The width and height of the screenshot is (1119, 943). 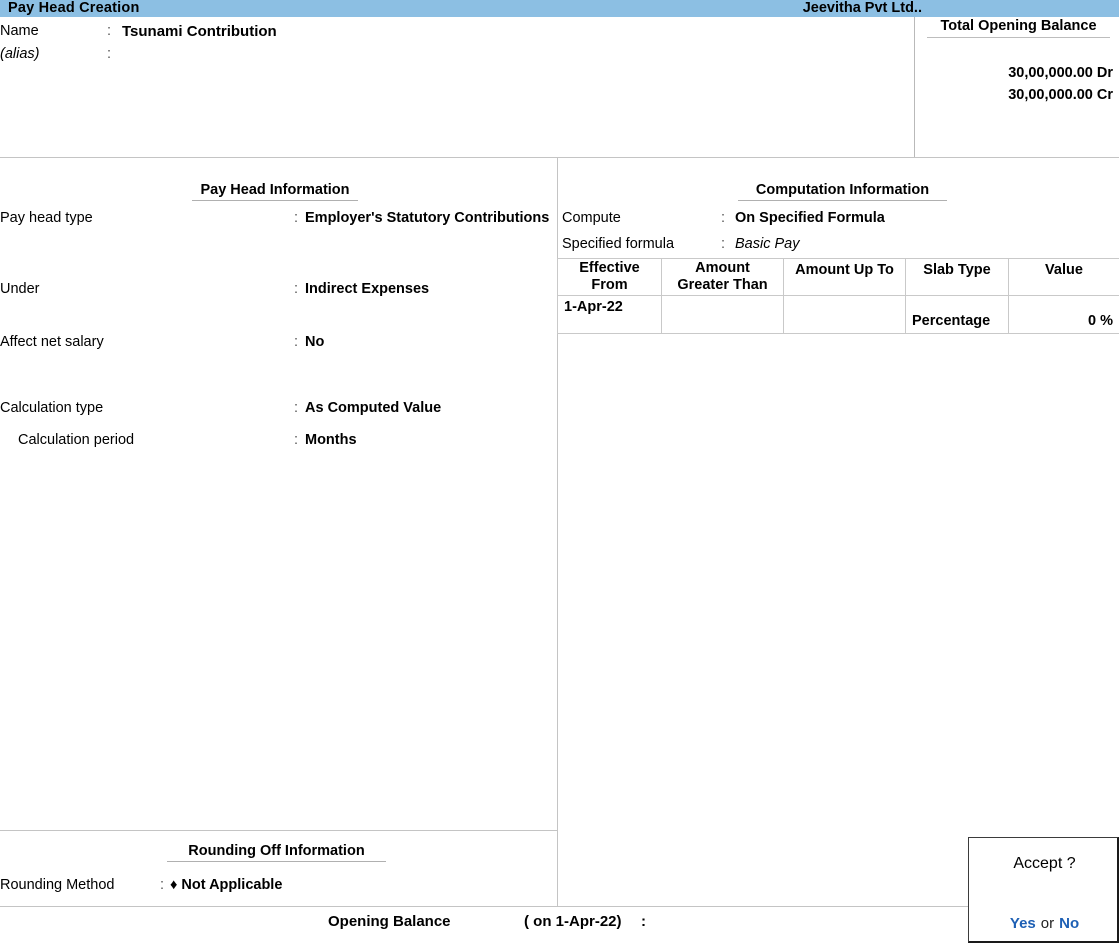 What do you see at coordinates (276, 852) in the screenshot?
I see `rounding-off-information-title: Rounding Off Information` at bounding box center [276, 852].